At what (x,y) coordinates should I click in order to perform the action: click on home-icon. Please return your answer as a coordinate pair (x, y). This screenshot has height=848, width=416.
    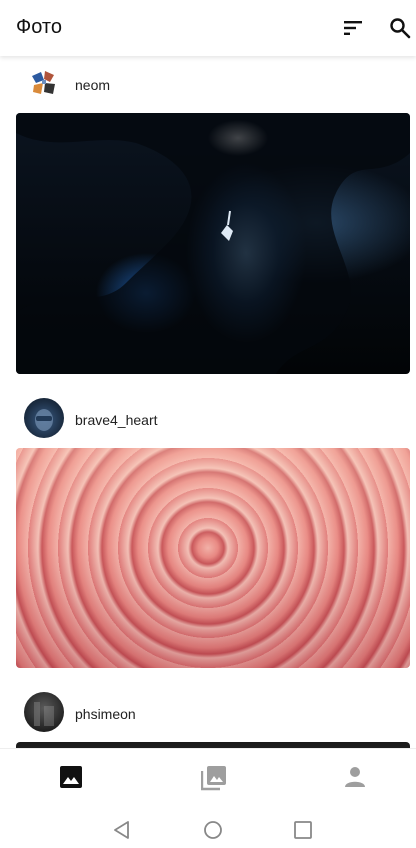
    Looking at the image, I should click on (213, 830).